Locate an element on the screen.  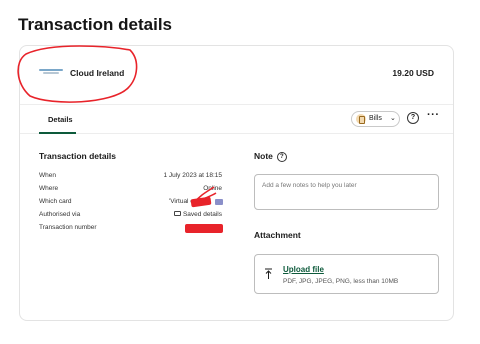
more-options-icon: ··· is located at coordinates (433, 115).